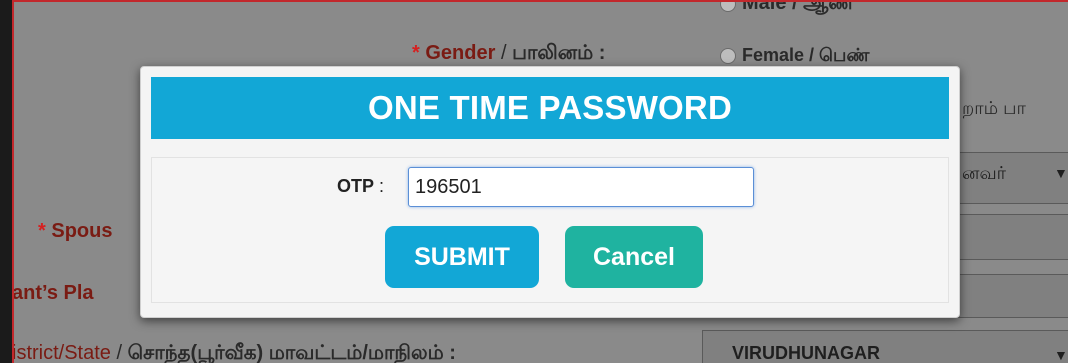 The height and width of the screenshot is (363, 1068). I want to click on otp-input, so click(581, 187).